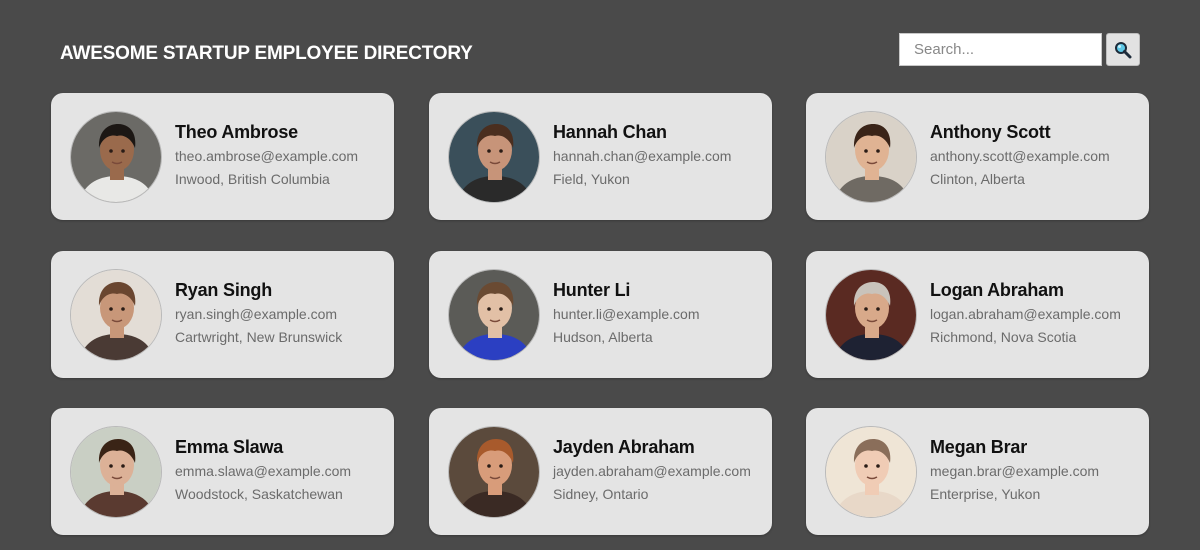  What do you see at coordinates (1003, 337) in the screenshot?
I see `employee-location: Richmond, Nova Scotia` at bounding box center [1003, 337].